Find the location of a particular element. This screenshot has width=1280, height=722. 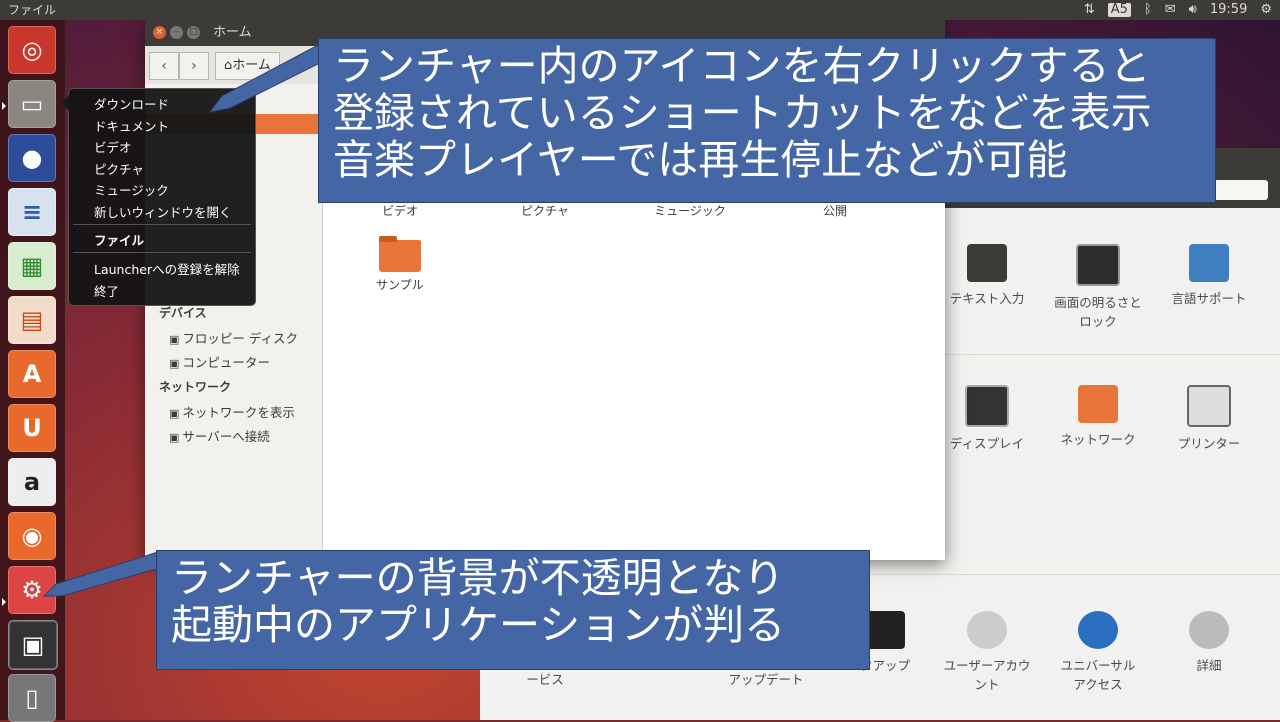

callout-line: ランチャー内のアイコンを右クリックすると is located at coordinates (742, 66).